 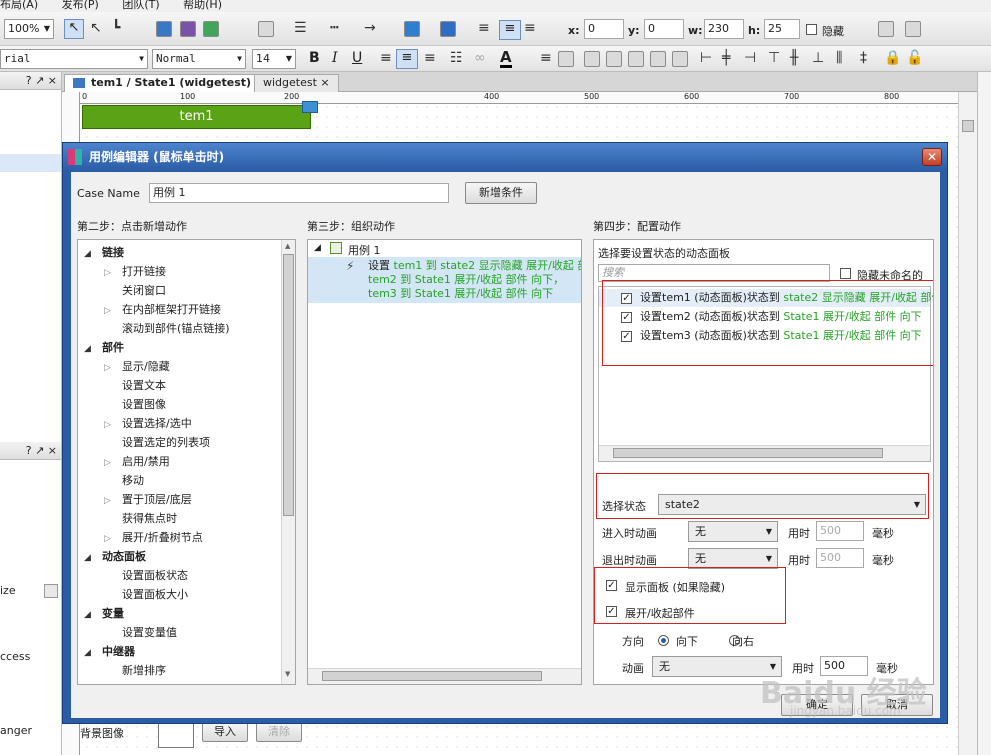 I want to click on clear-button: 清除, so click(x=279, y=732).